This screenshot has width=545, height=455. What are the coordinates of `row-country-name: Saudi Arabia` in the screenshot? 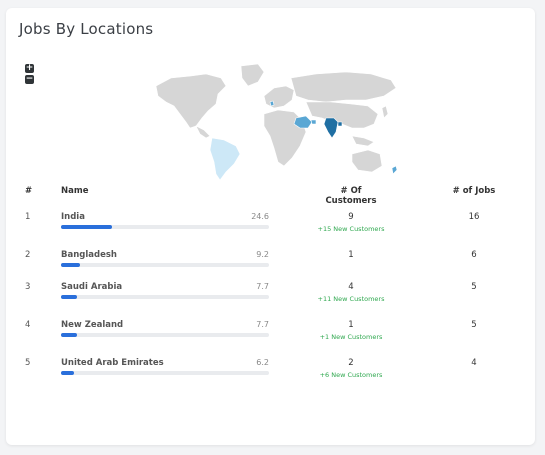 It's located at (92, 287).